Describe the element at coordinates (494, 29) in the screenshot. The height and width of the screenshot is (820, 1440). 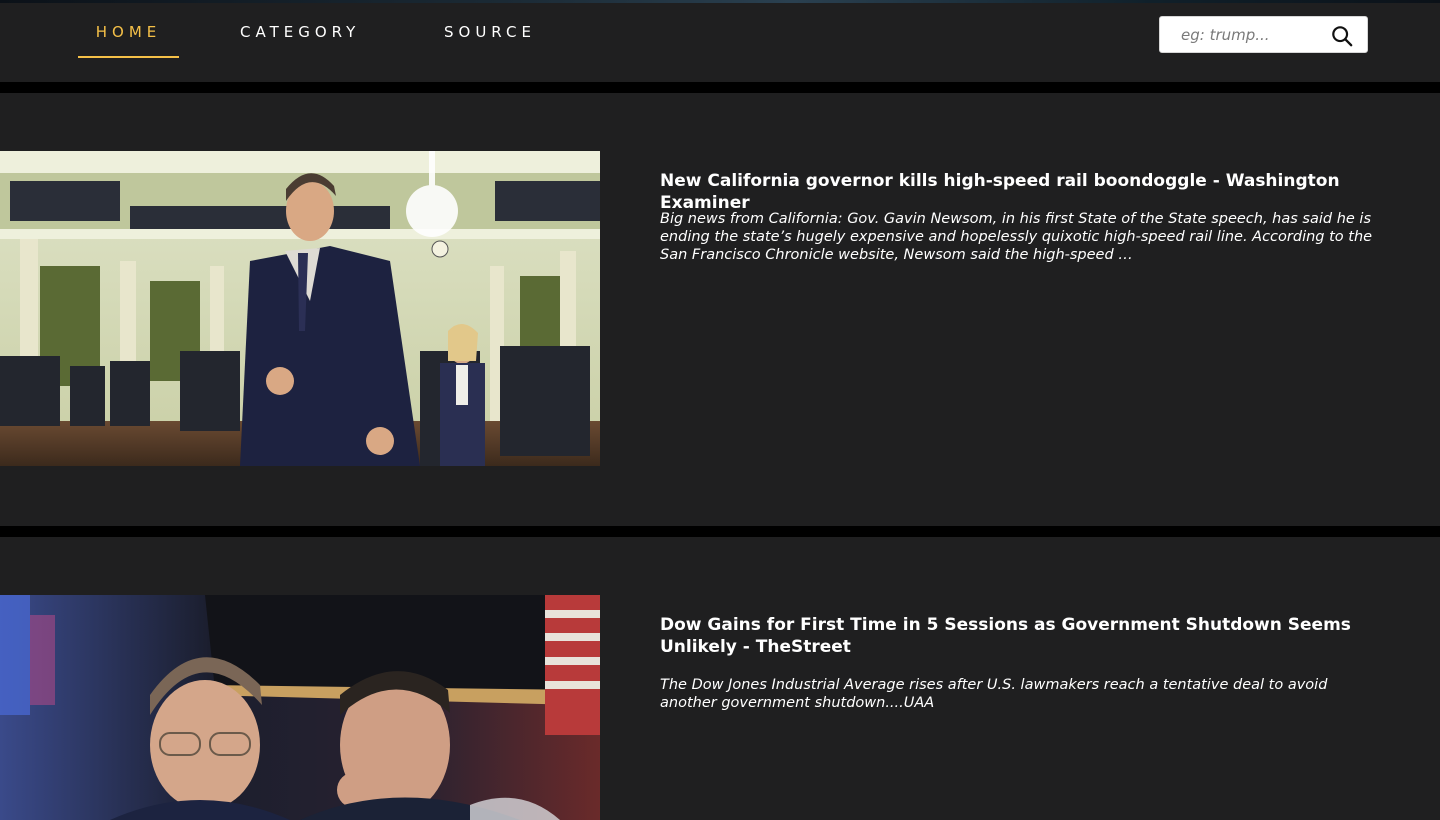
I see `nav-source: SOURCE` at that location.